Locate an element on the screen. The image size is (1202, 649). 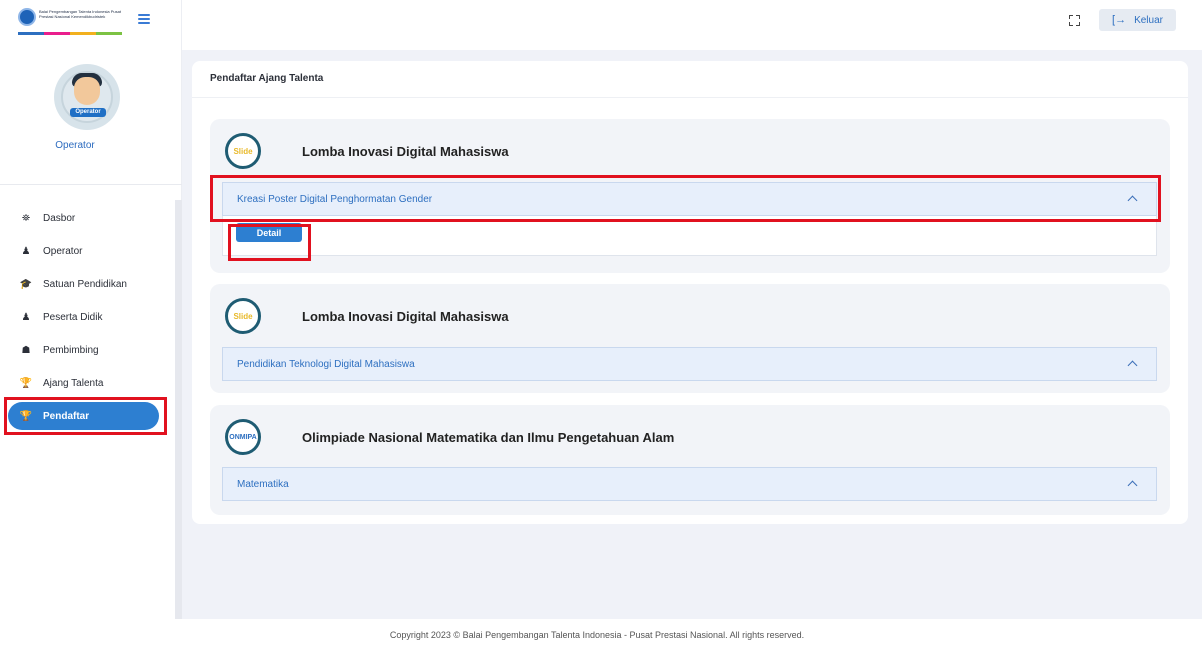
dashboard-icon: ⛯ is located at coordinates (26, 218).